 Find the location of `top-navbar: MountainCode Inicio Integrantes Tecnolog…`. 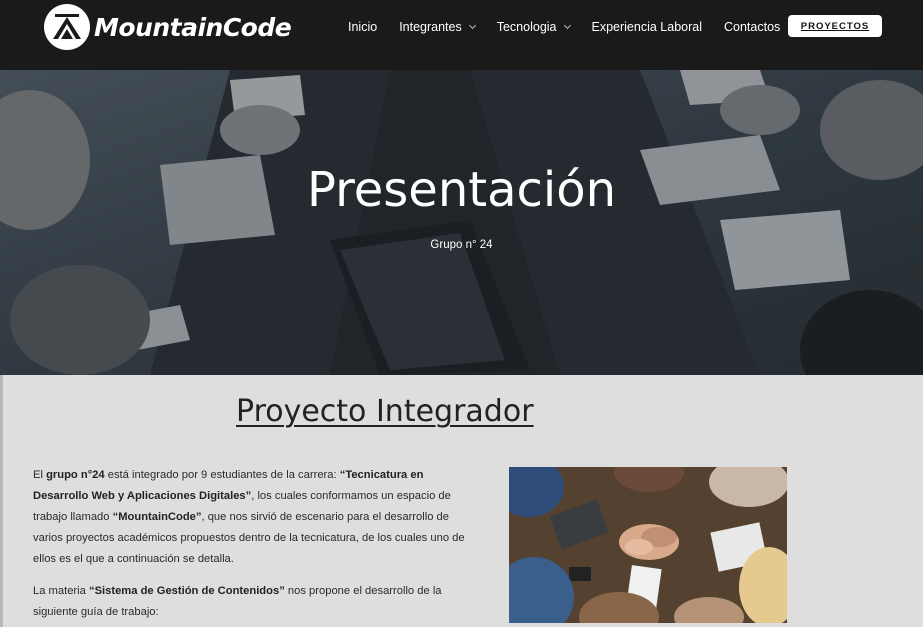

top-navbar: MountainCode Inicio Integrantes Tecnolog… is located at coordinates (461, 35).